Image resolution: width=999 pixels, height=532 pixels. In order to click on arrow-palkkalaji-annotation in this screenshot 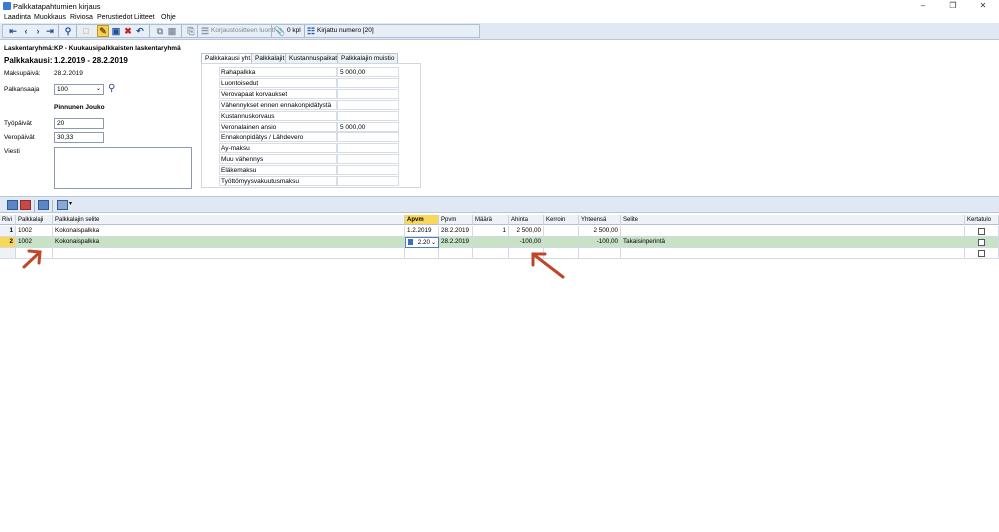, I will do `click(32, 259)`.